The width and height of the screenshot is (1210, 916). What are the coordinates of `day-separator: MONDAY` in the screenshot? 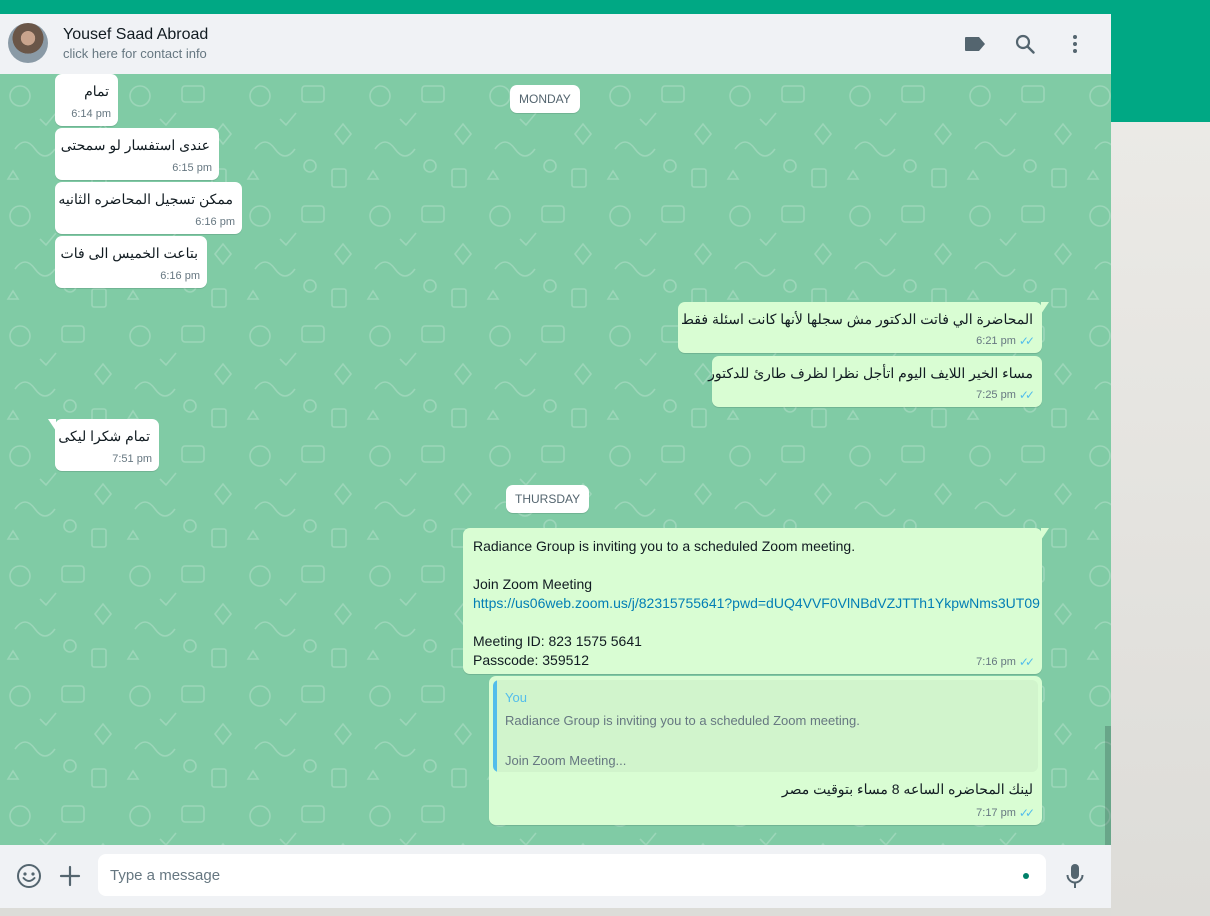 It's located at (545, 99).